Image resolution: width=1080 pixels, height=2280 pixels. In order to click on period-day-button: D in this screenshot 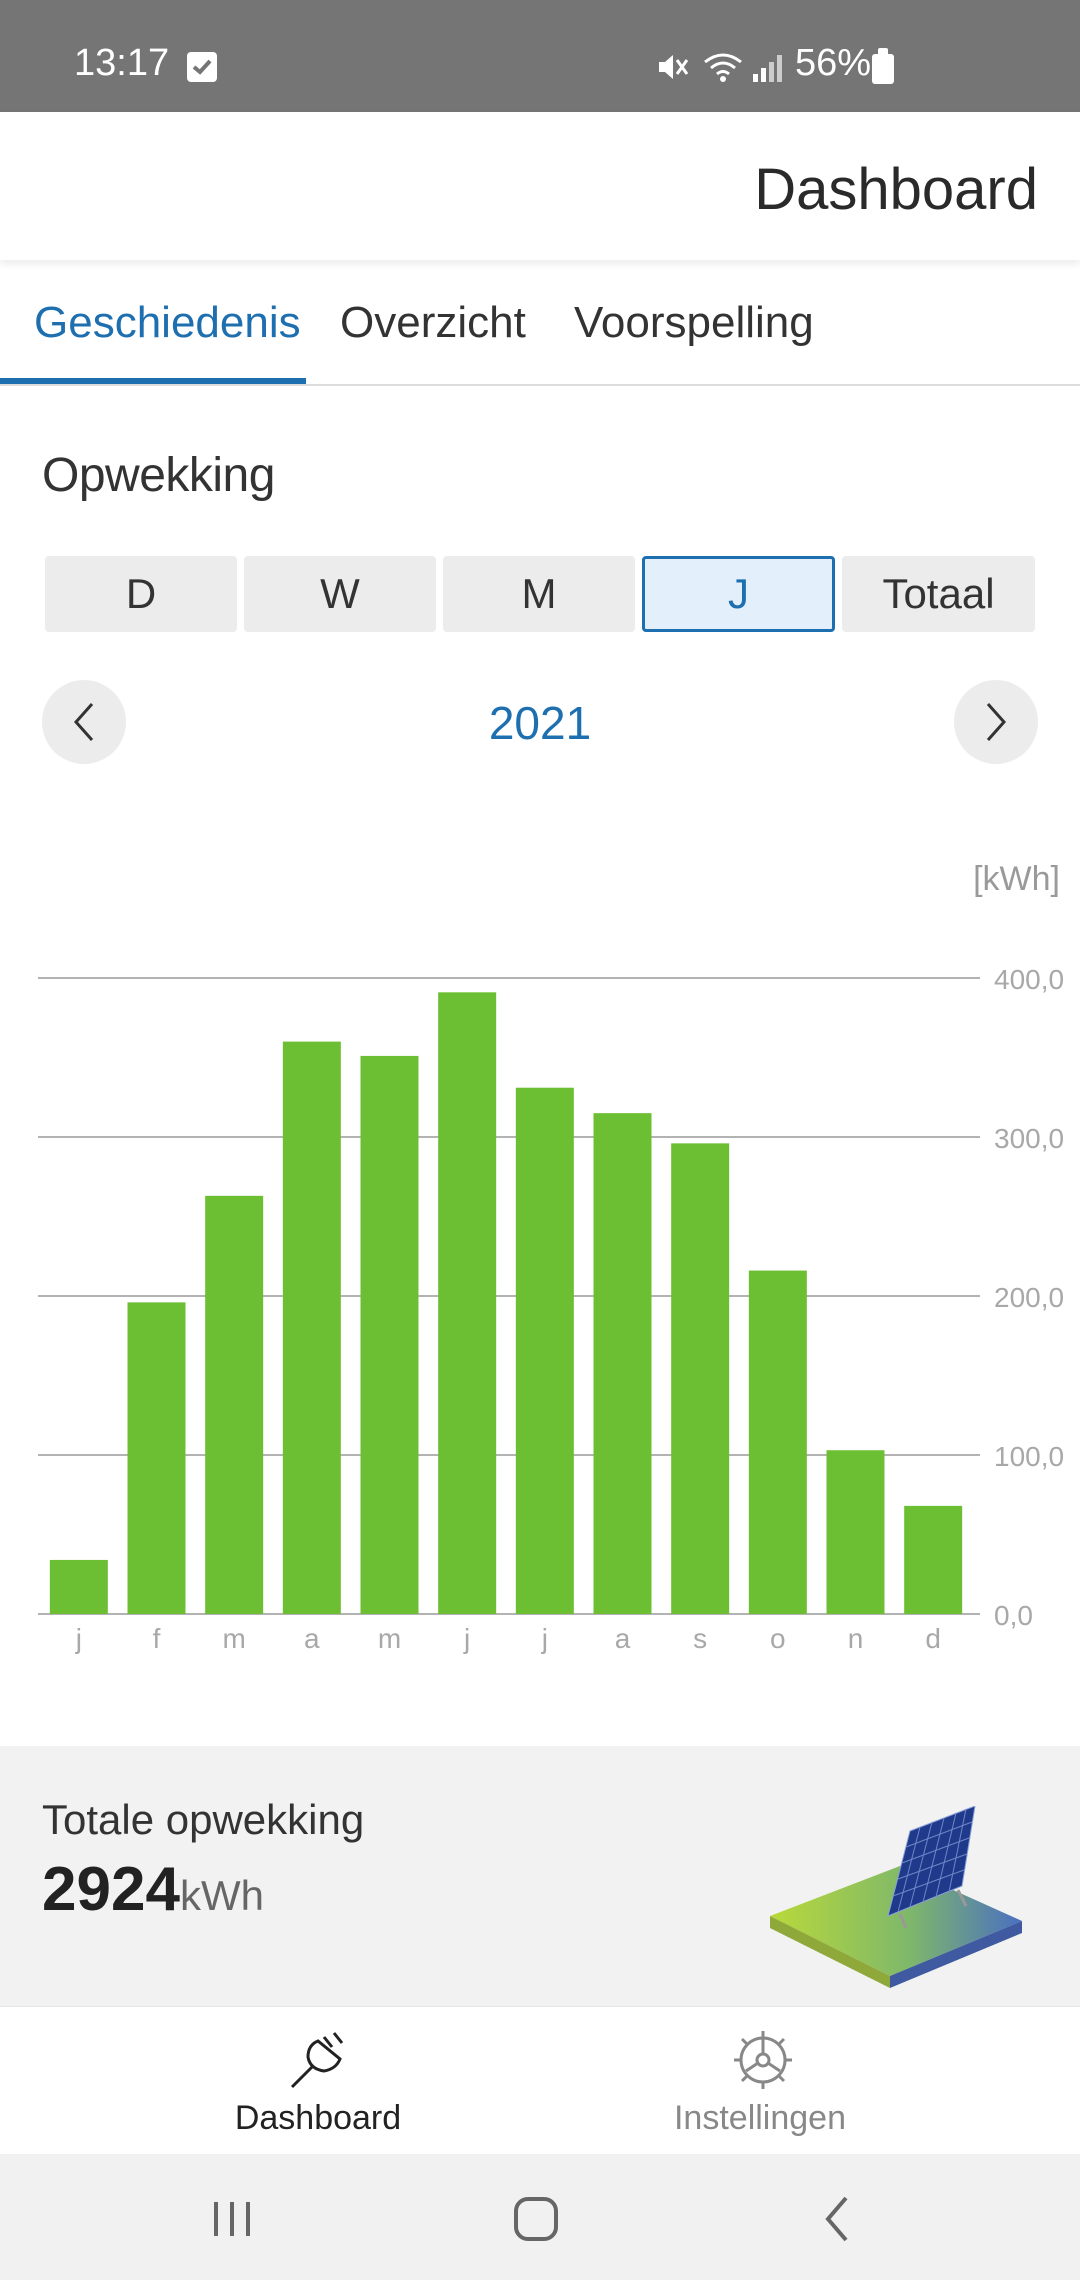, I will do `click(141, 594)`.